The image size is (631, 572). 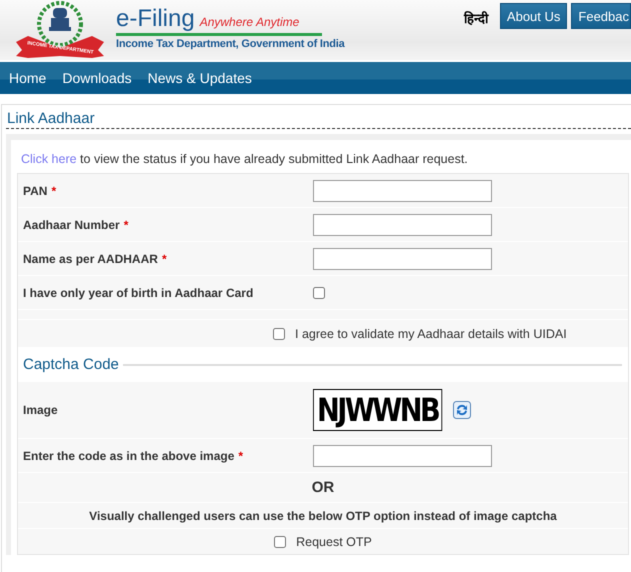 I want to click on captcha-image: NJWWNB, so click(x=377, y=410).